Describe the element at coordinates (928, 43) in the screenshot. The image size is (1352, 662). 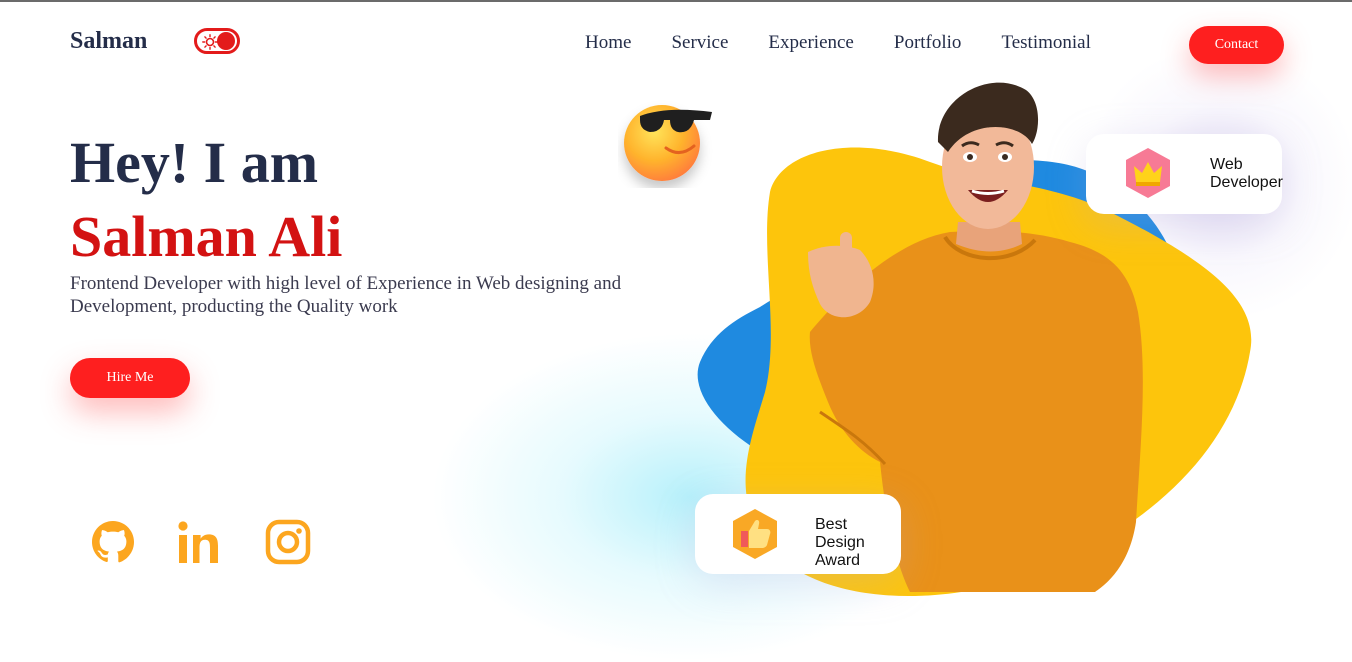
I see `nav-item-portfolio: Portfolio` at that location.